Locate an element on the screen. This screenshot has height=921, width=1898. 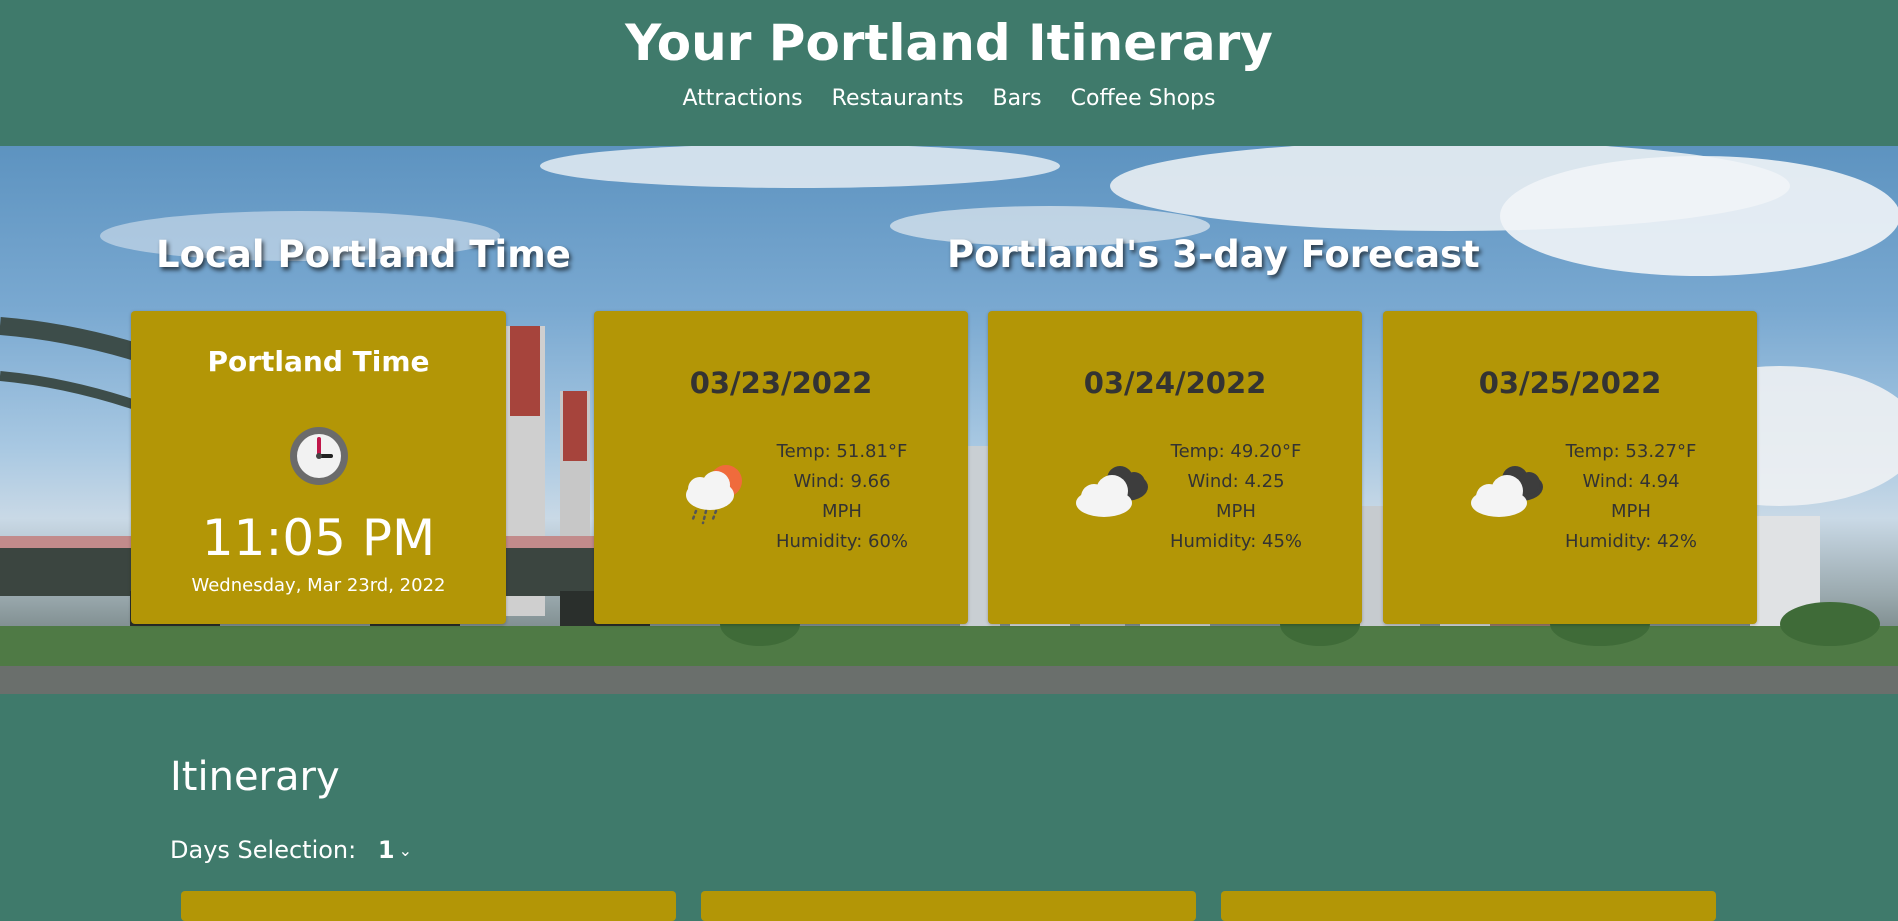
days-select-value: 1 is located at coordinates (386, 850).